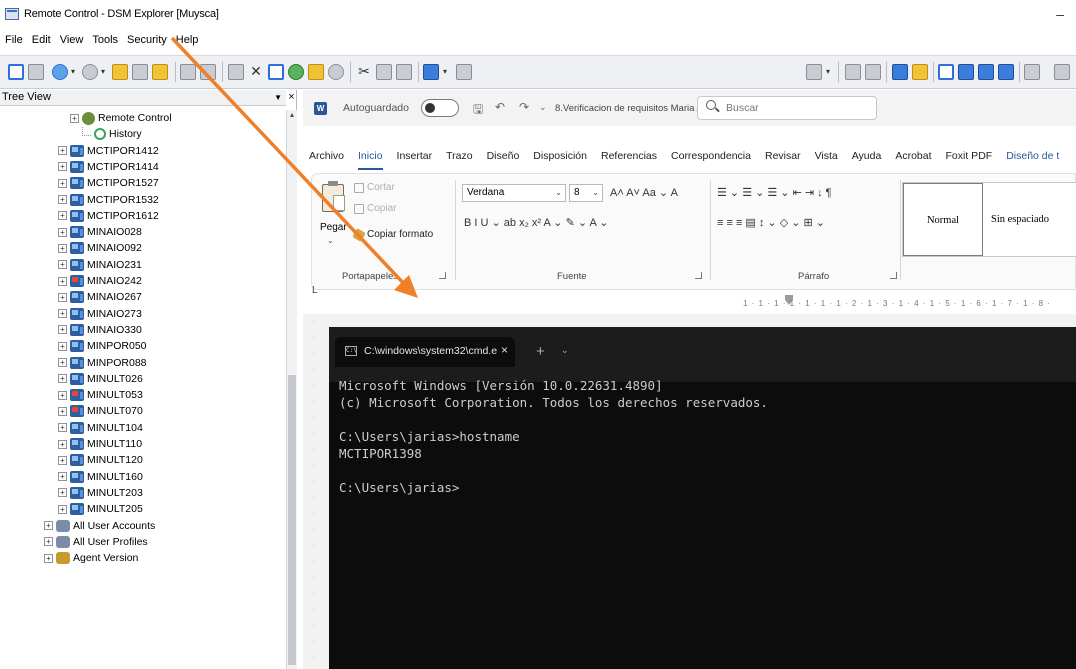 Image resolution: width=1076 pixels, height=669 pixels. I want to click on undo-icon: ↶, so click(500, 107).